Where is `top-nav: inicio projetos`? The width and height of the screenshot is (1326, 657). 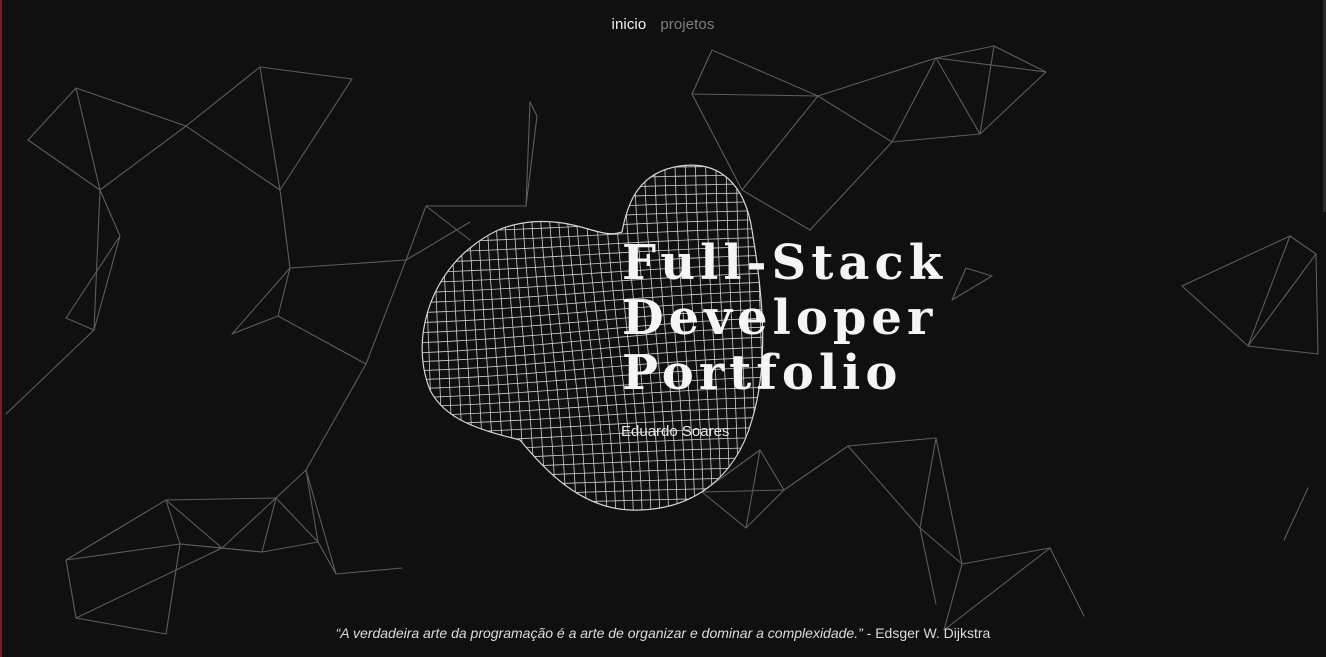 top-nav: inicio projetos is located at coordinates (663, 24).